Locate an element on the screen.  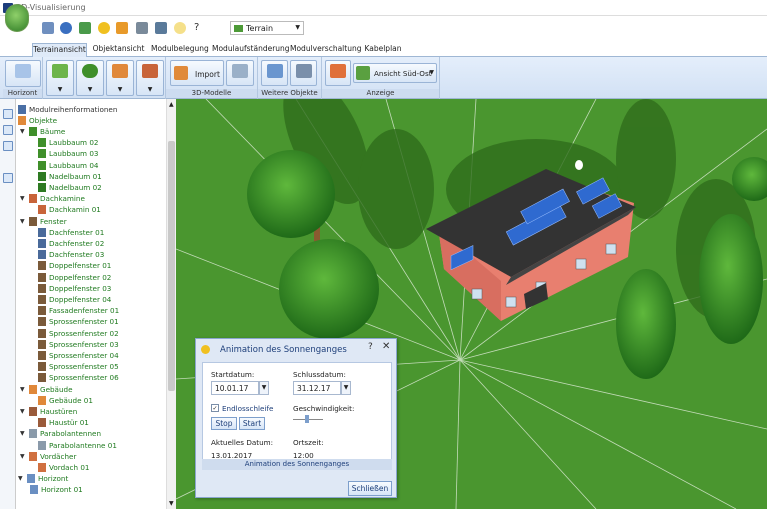
tree-item-label: Vordach 01 is located at coordinates (69, 467).